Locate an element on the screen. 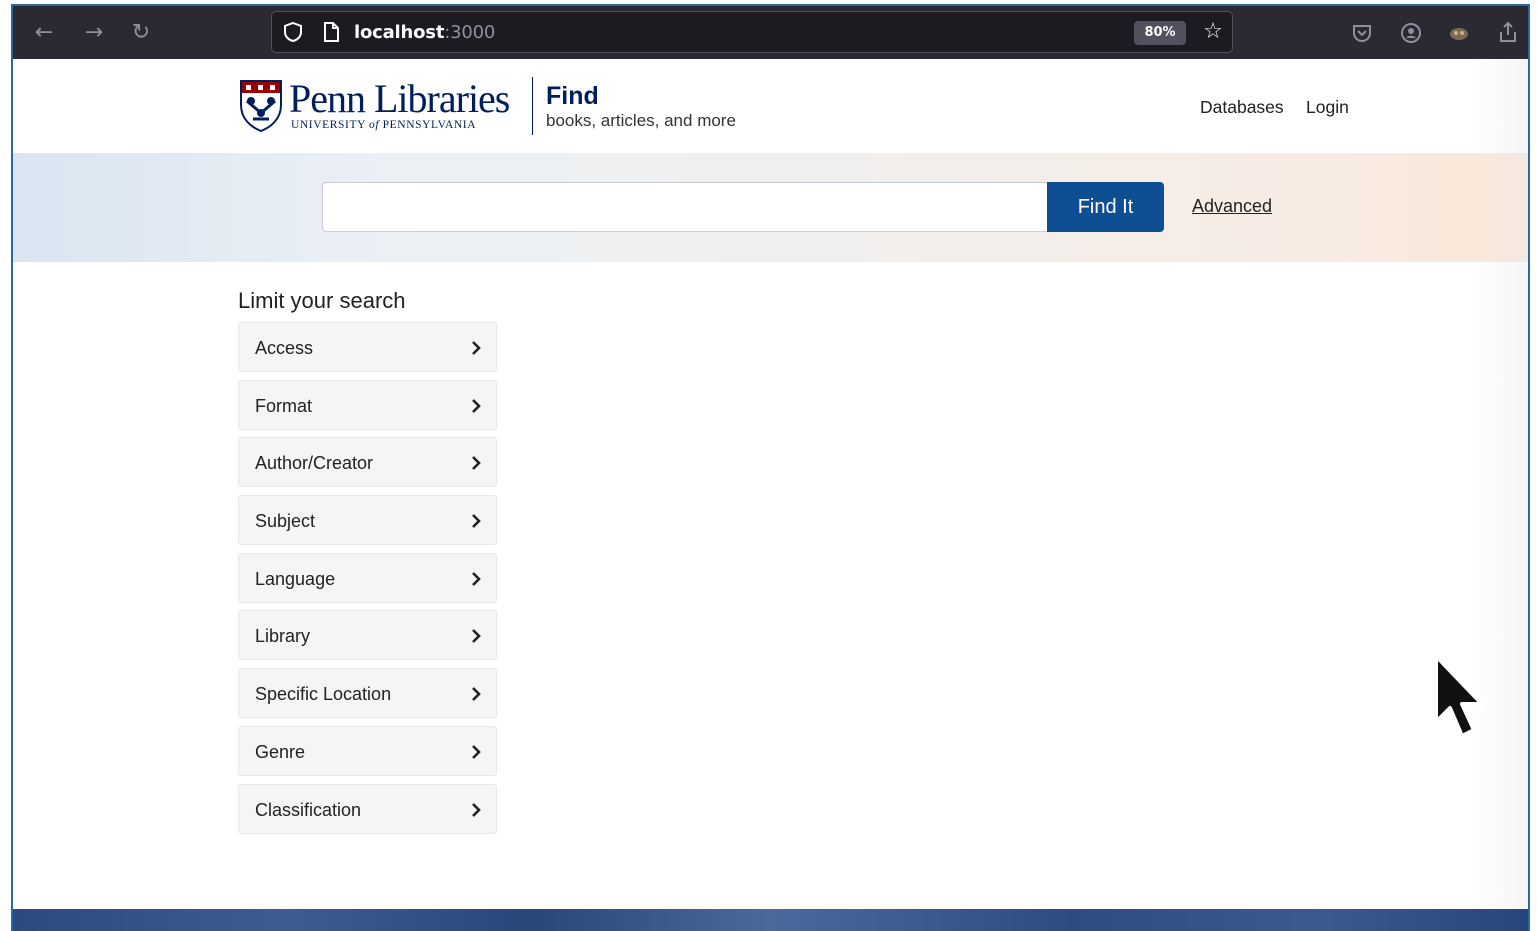  logo-sub-of: of is located at coordinates (374, 125).